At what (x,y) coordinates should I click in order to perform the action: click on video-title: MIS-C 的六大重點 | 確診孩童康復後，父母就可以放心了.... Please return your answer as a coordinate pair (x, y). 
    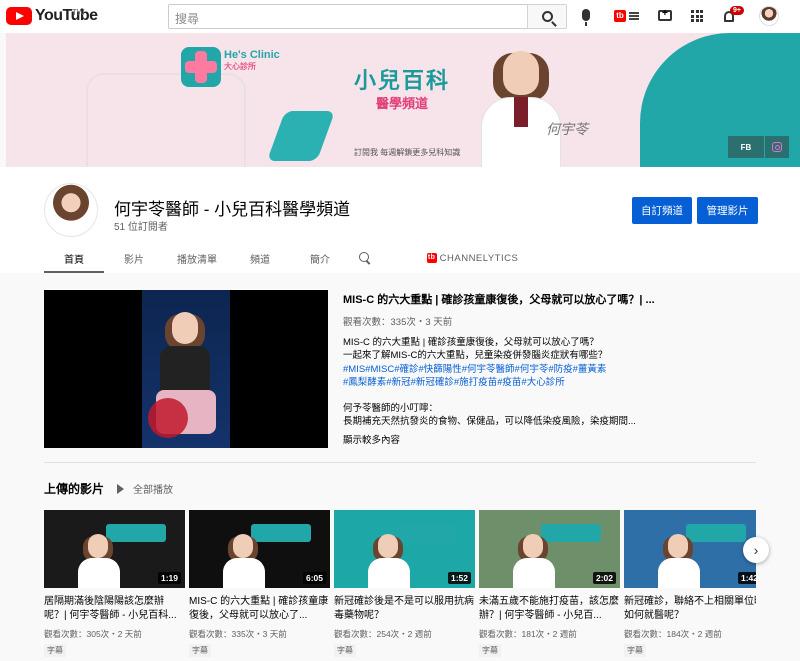
    Looking at the image, I should click on (259, 608).